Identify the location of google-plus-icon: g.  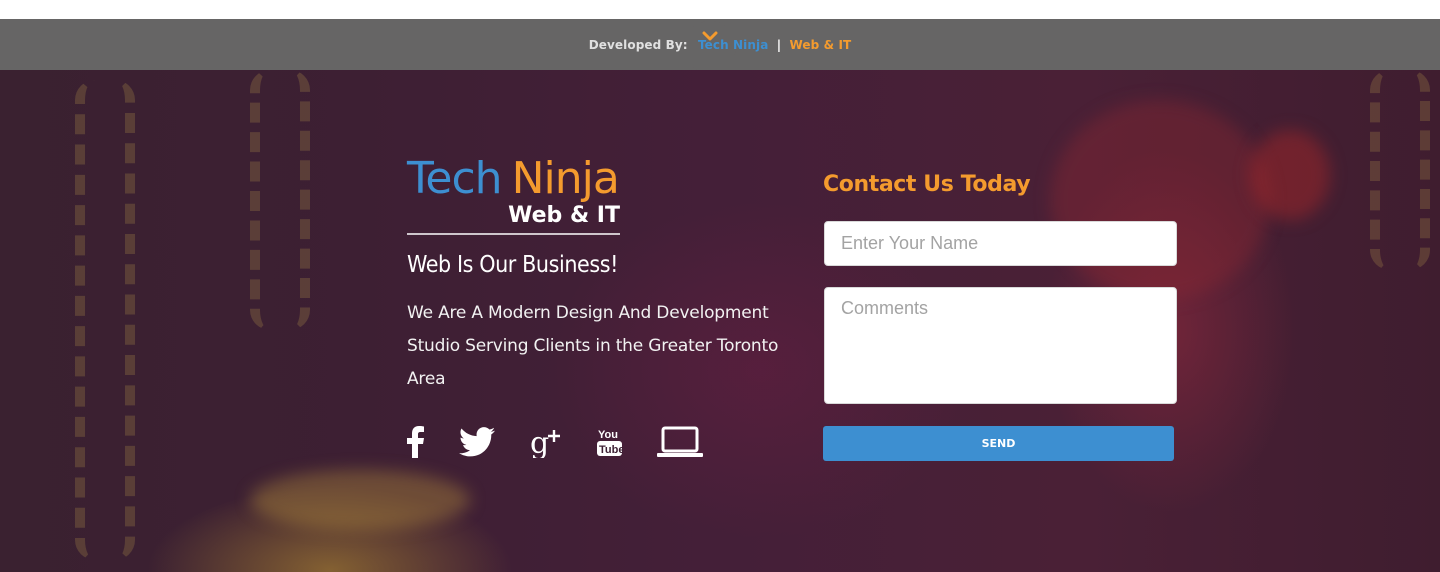
(545, 442).